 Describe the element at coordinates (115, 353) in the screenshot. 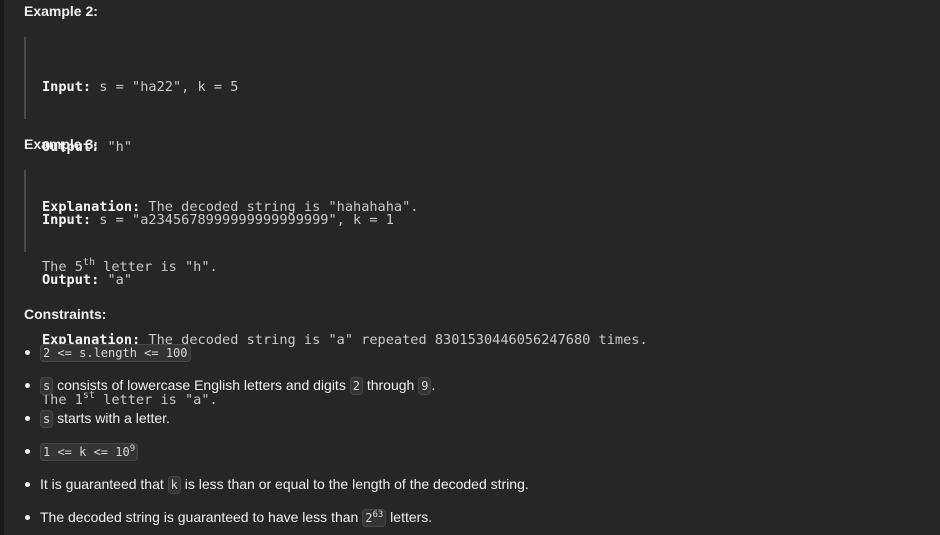

I see `inline-code: 2 <= s.length <= 100` at that location.